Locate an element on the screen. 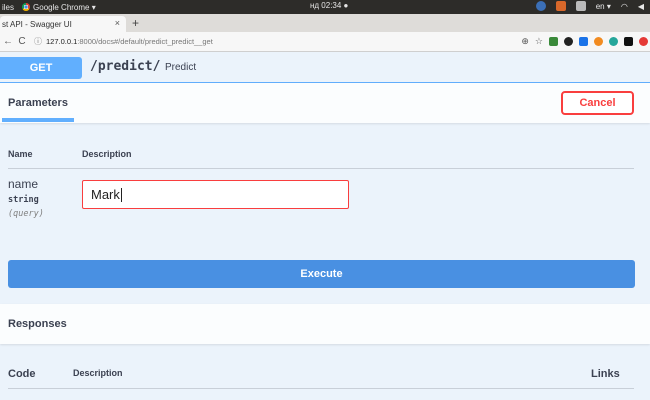 The image size is (650, 400). browser-tab: st API - Swagger UI × is located at coordinates (63, 24).